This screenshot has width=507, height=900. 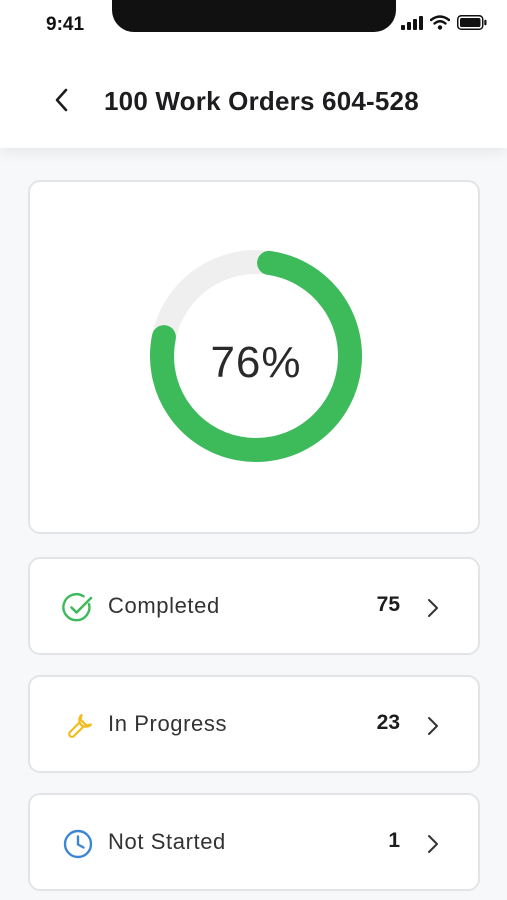 What do you see at coordinates (388, 604) in the screenshot?
I see `status-count: 75` at bounding box center [388, 604].